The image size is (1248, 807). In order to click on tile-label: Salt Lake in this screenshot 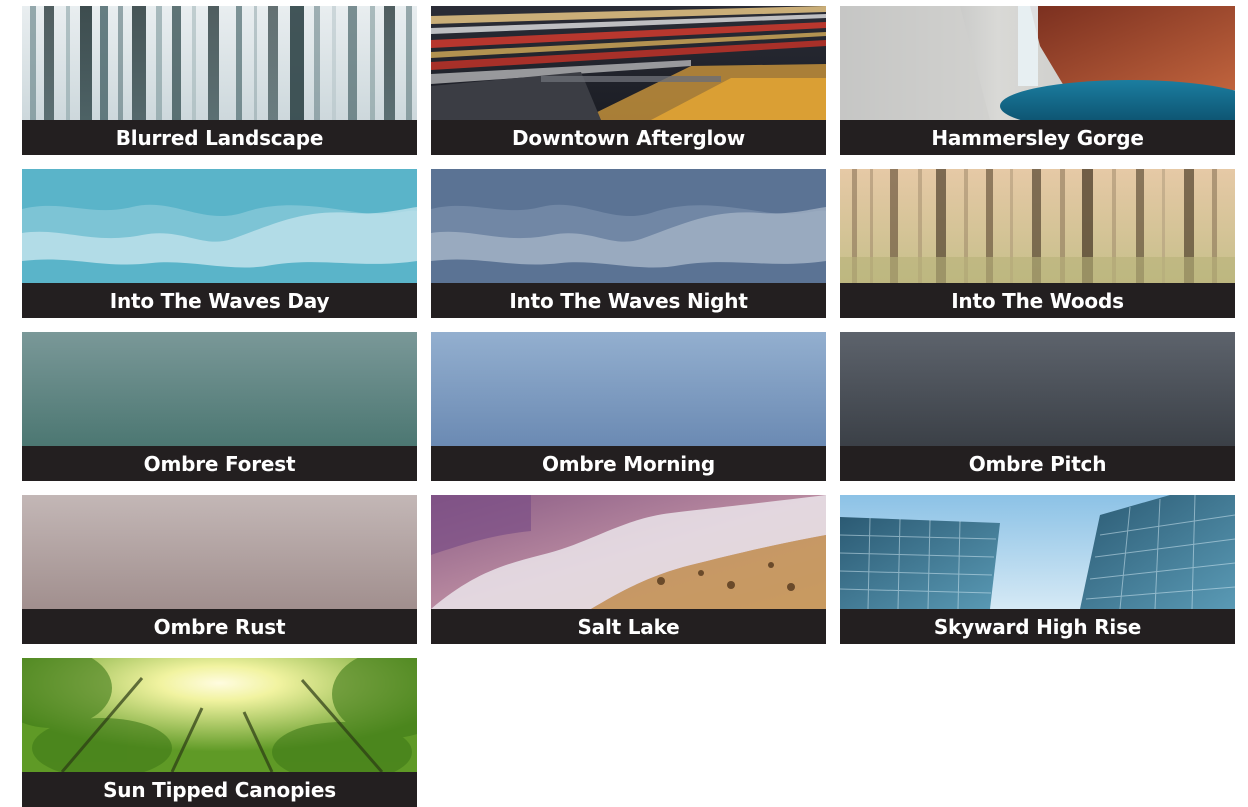, I will do `click(628, 626)`.